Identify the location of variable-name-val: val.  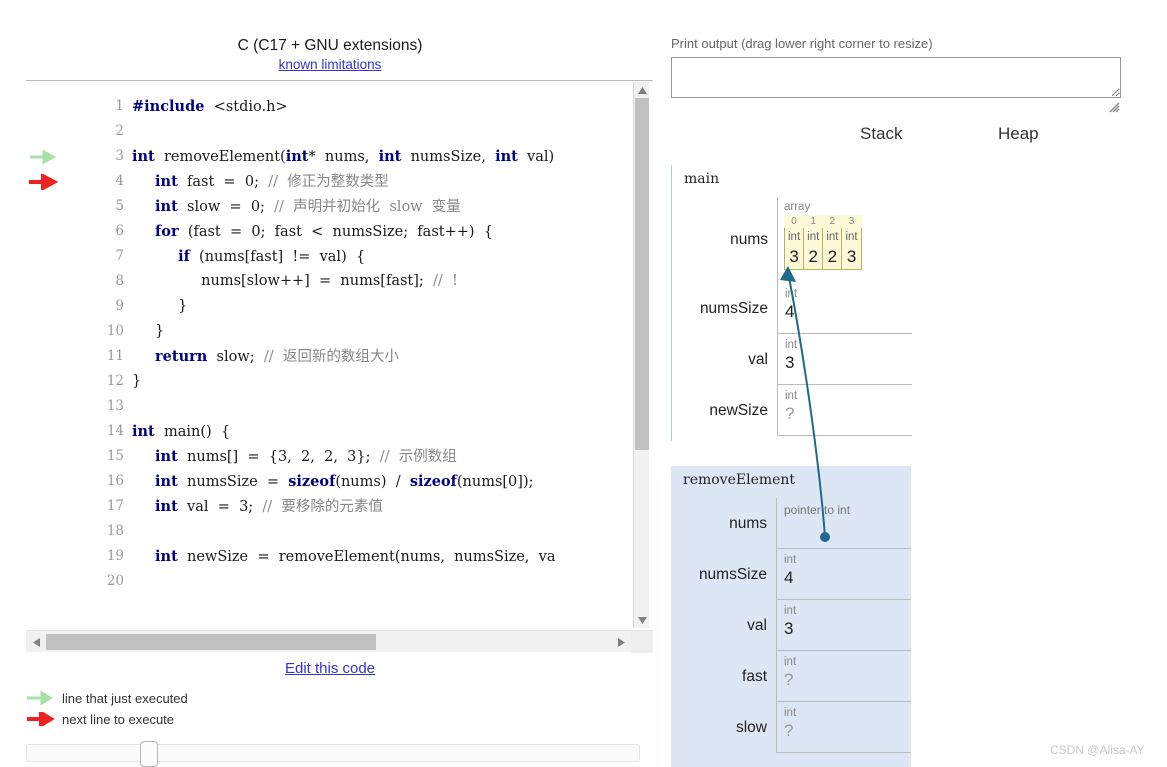
(758, 359).